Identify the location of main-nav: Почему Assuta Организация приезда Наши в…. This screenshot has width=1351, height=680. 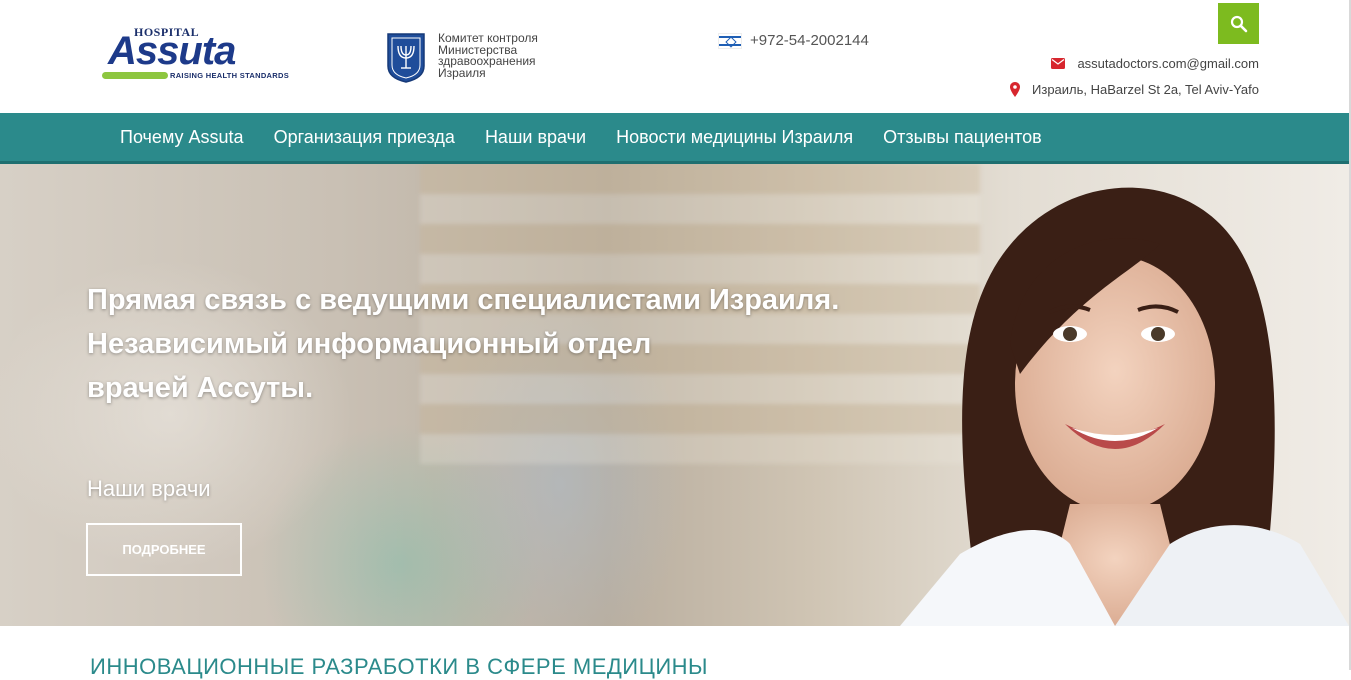
(675, 138).